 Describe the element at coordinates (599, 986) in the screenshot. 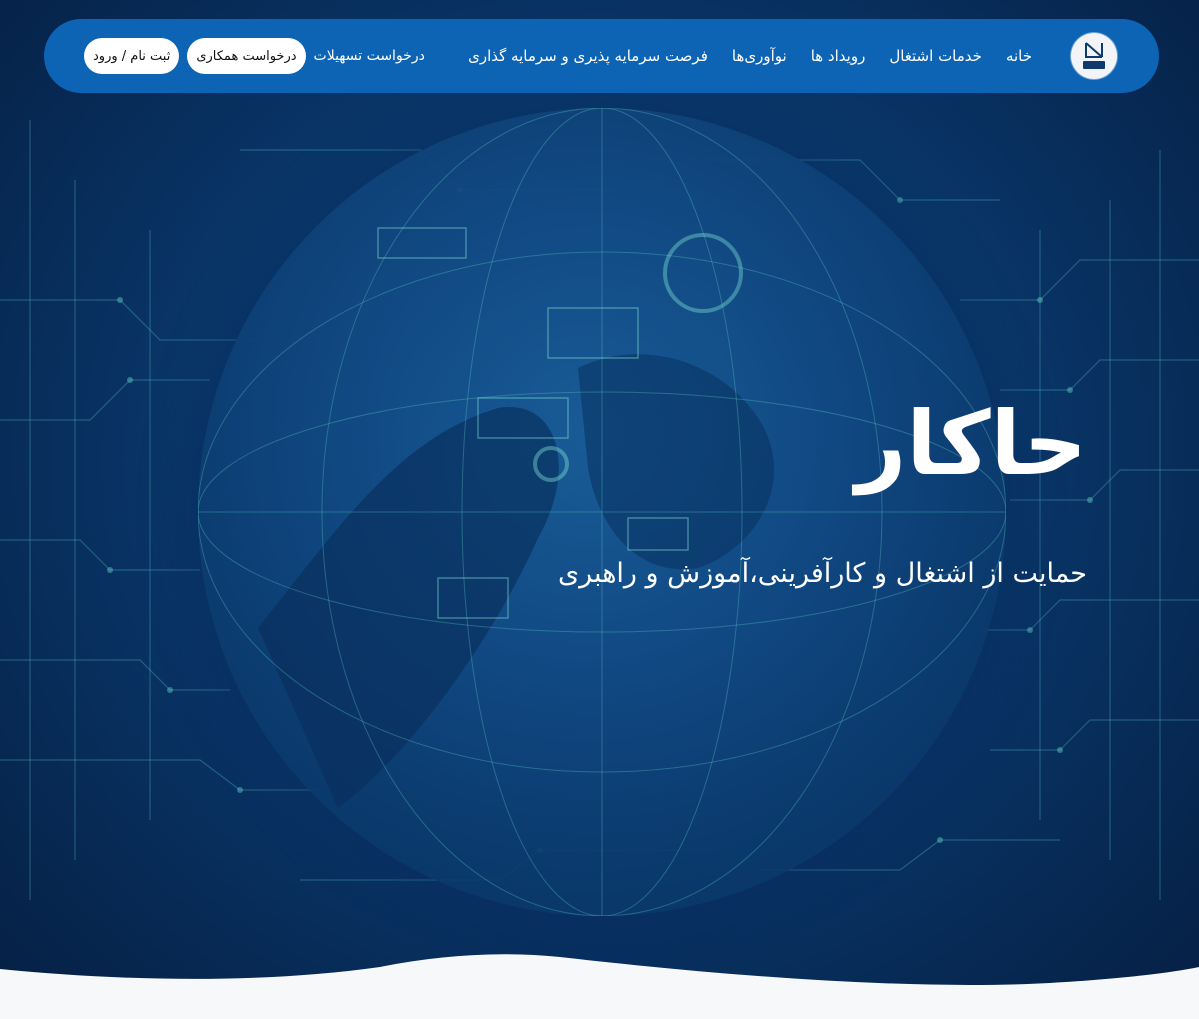

I see `bottom-wave-divider` at that location.